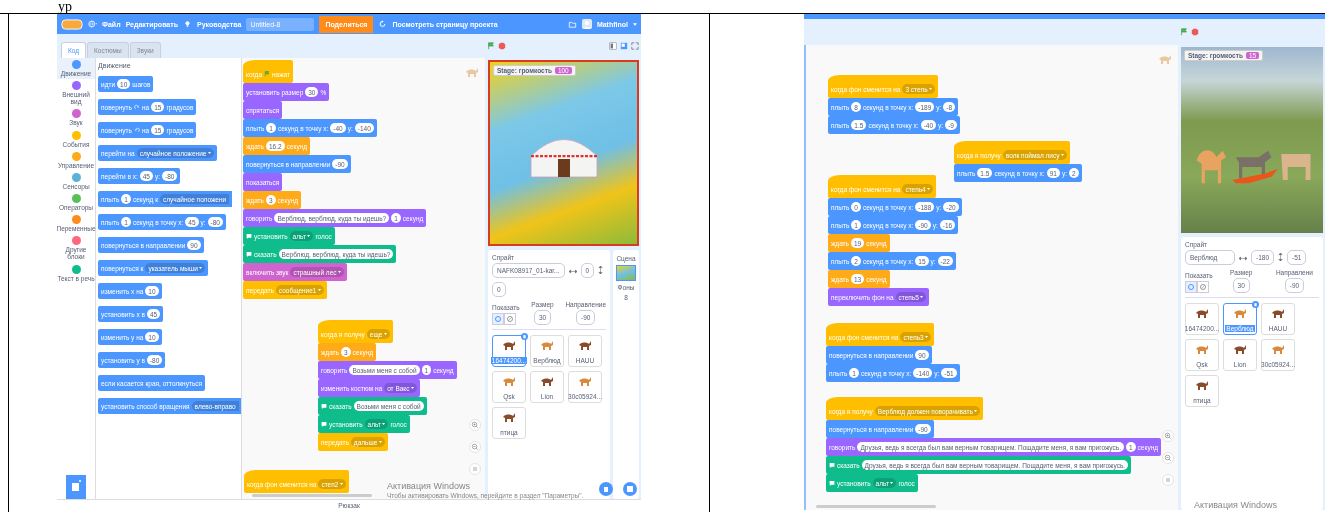 This screenshot has height=513, width=1325. Describe the element at coordinates (92, 24) in the screenshot. I see `globe-icon` at that location.